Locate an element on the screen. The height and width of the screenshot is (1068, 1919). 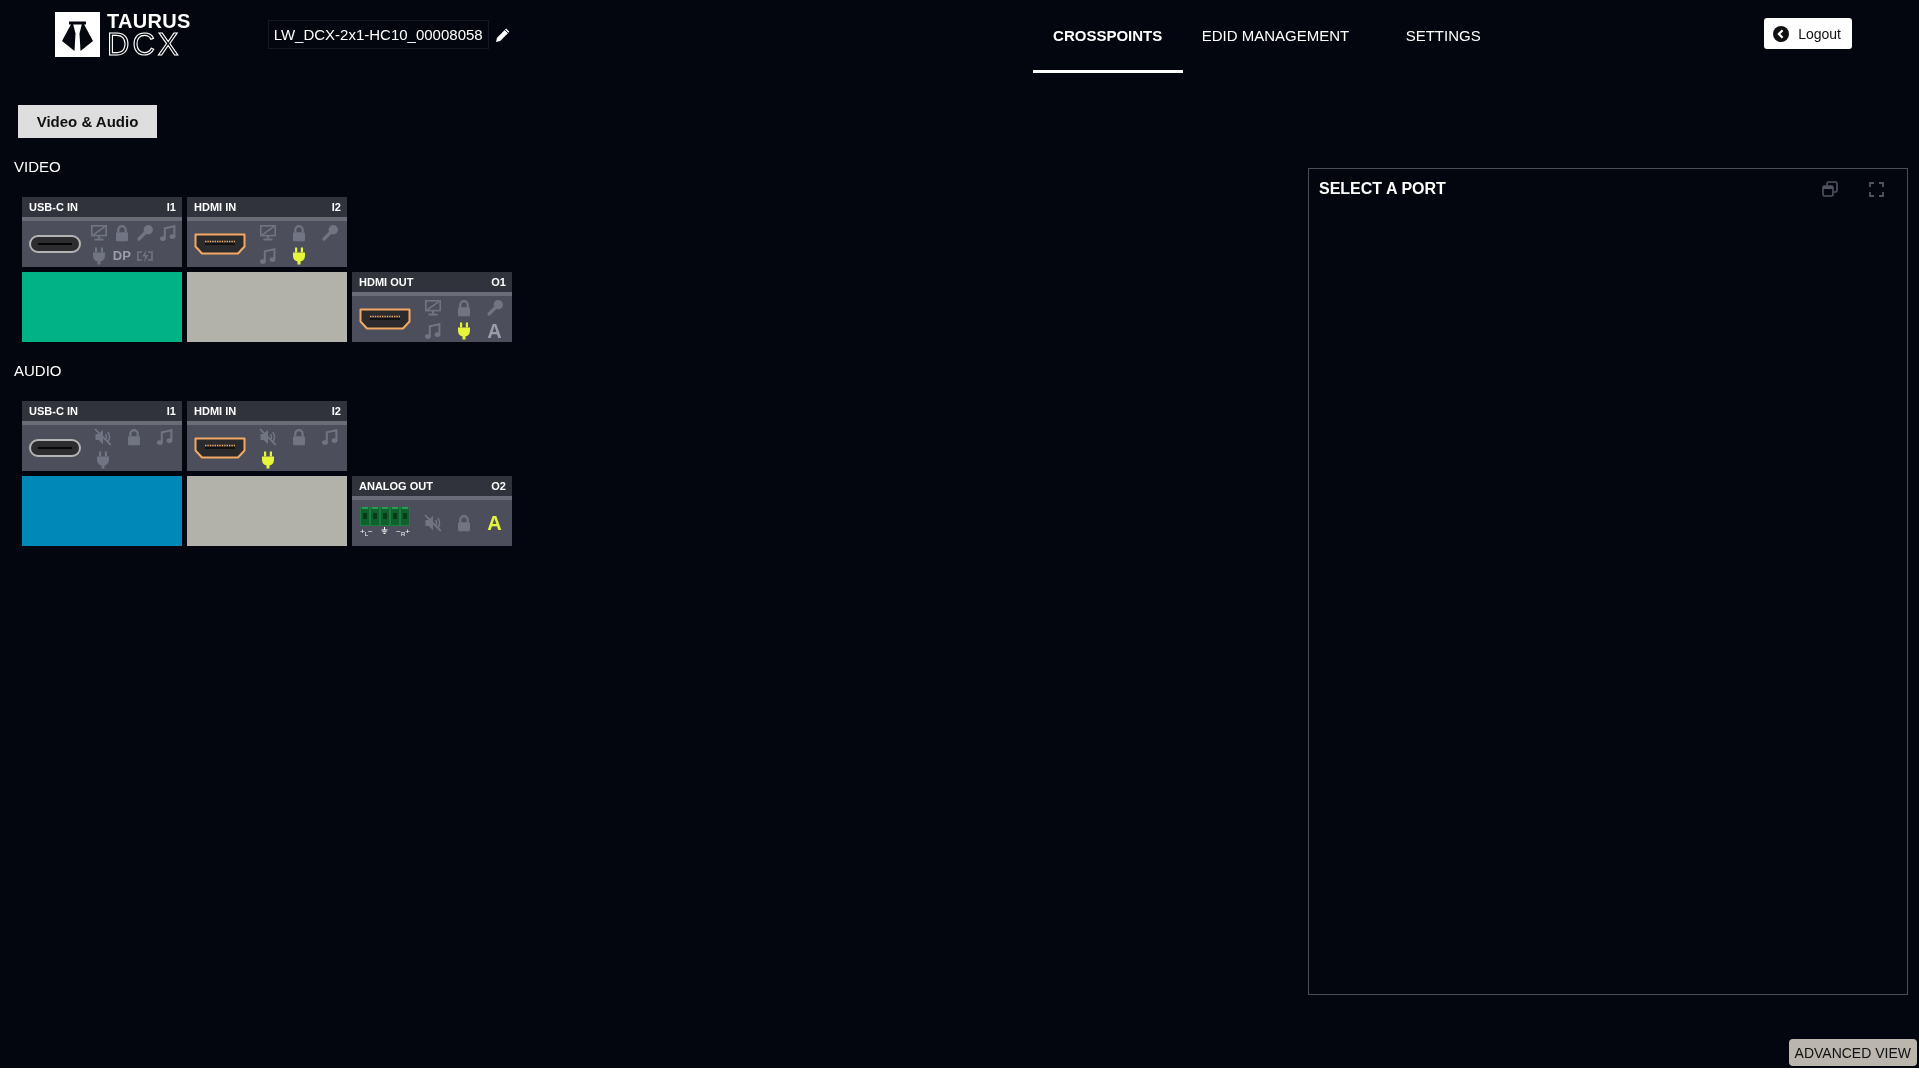
product-name: DCX is located at coordinates (144, 44).